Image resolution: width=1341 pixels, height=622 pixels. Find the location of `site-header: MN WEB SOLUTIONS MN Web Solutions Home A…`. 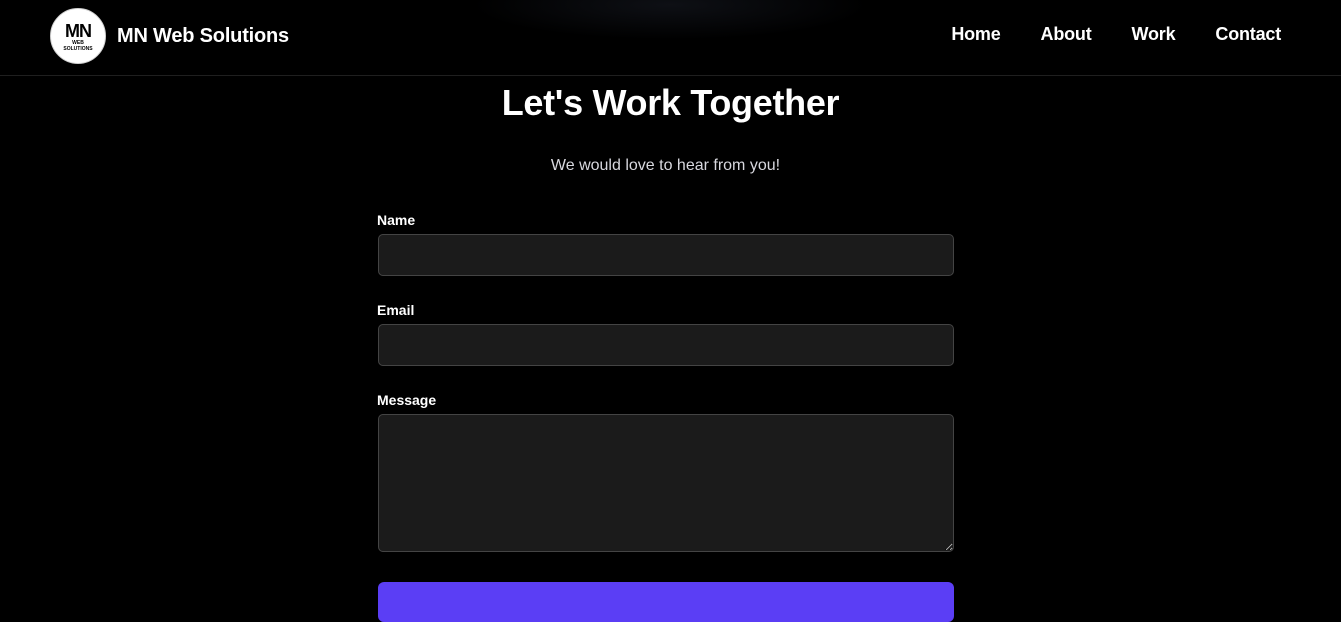

site-header: MN WEB SOLUTIONS MN Web Solutions Home A… is located at coordinates (670, 38).